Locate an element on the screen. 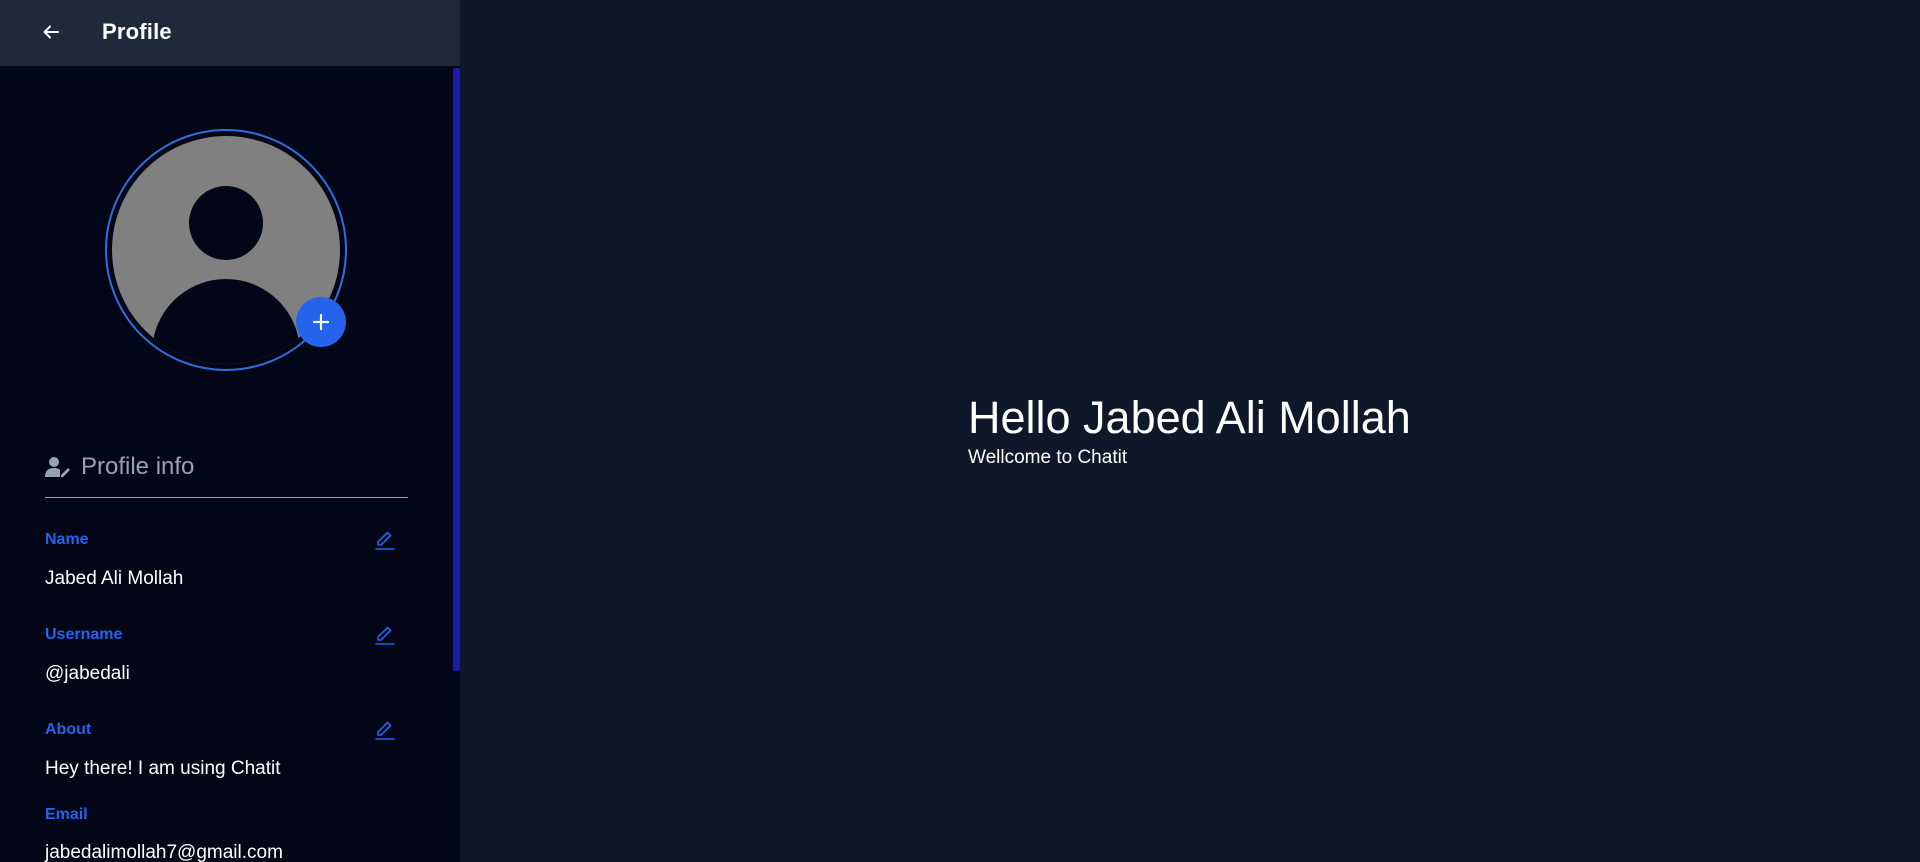  sidebar-scrollbar is located at coordinates (456, 369).